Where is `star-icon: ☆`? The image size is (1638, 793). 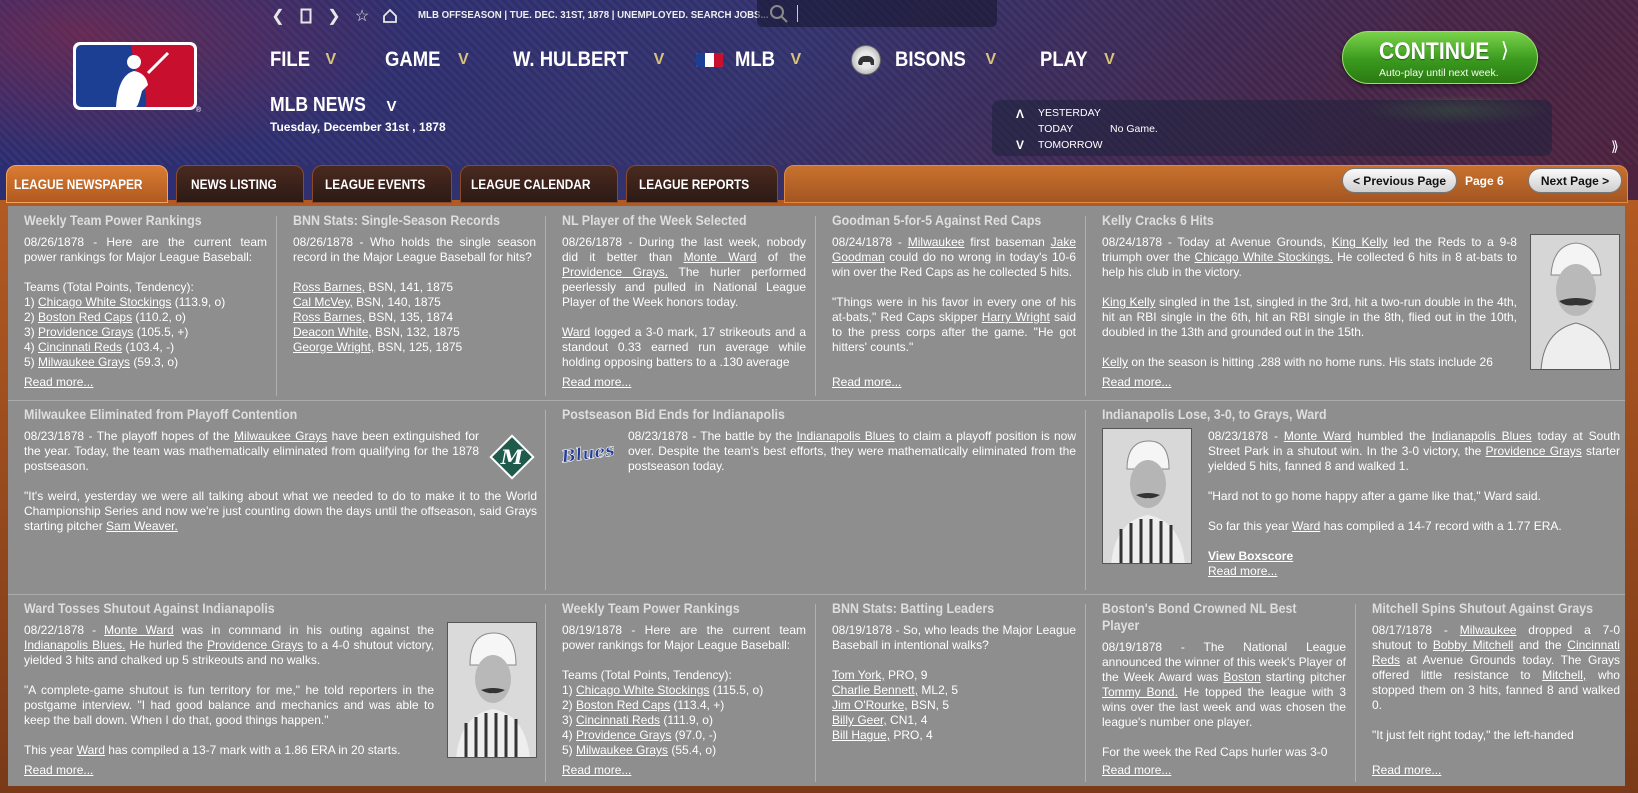 star-icon: ☆ is located at coordinates (362, 16).